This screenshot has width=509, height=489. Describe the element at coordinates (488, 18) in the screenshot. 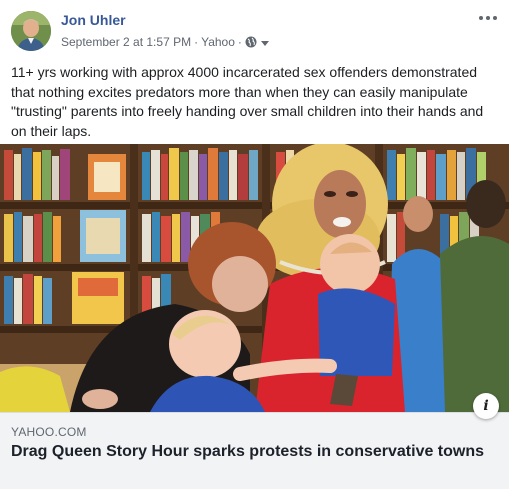

I see `more-options-icon` at that location.